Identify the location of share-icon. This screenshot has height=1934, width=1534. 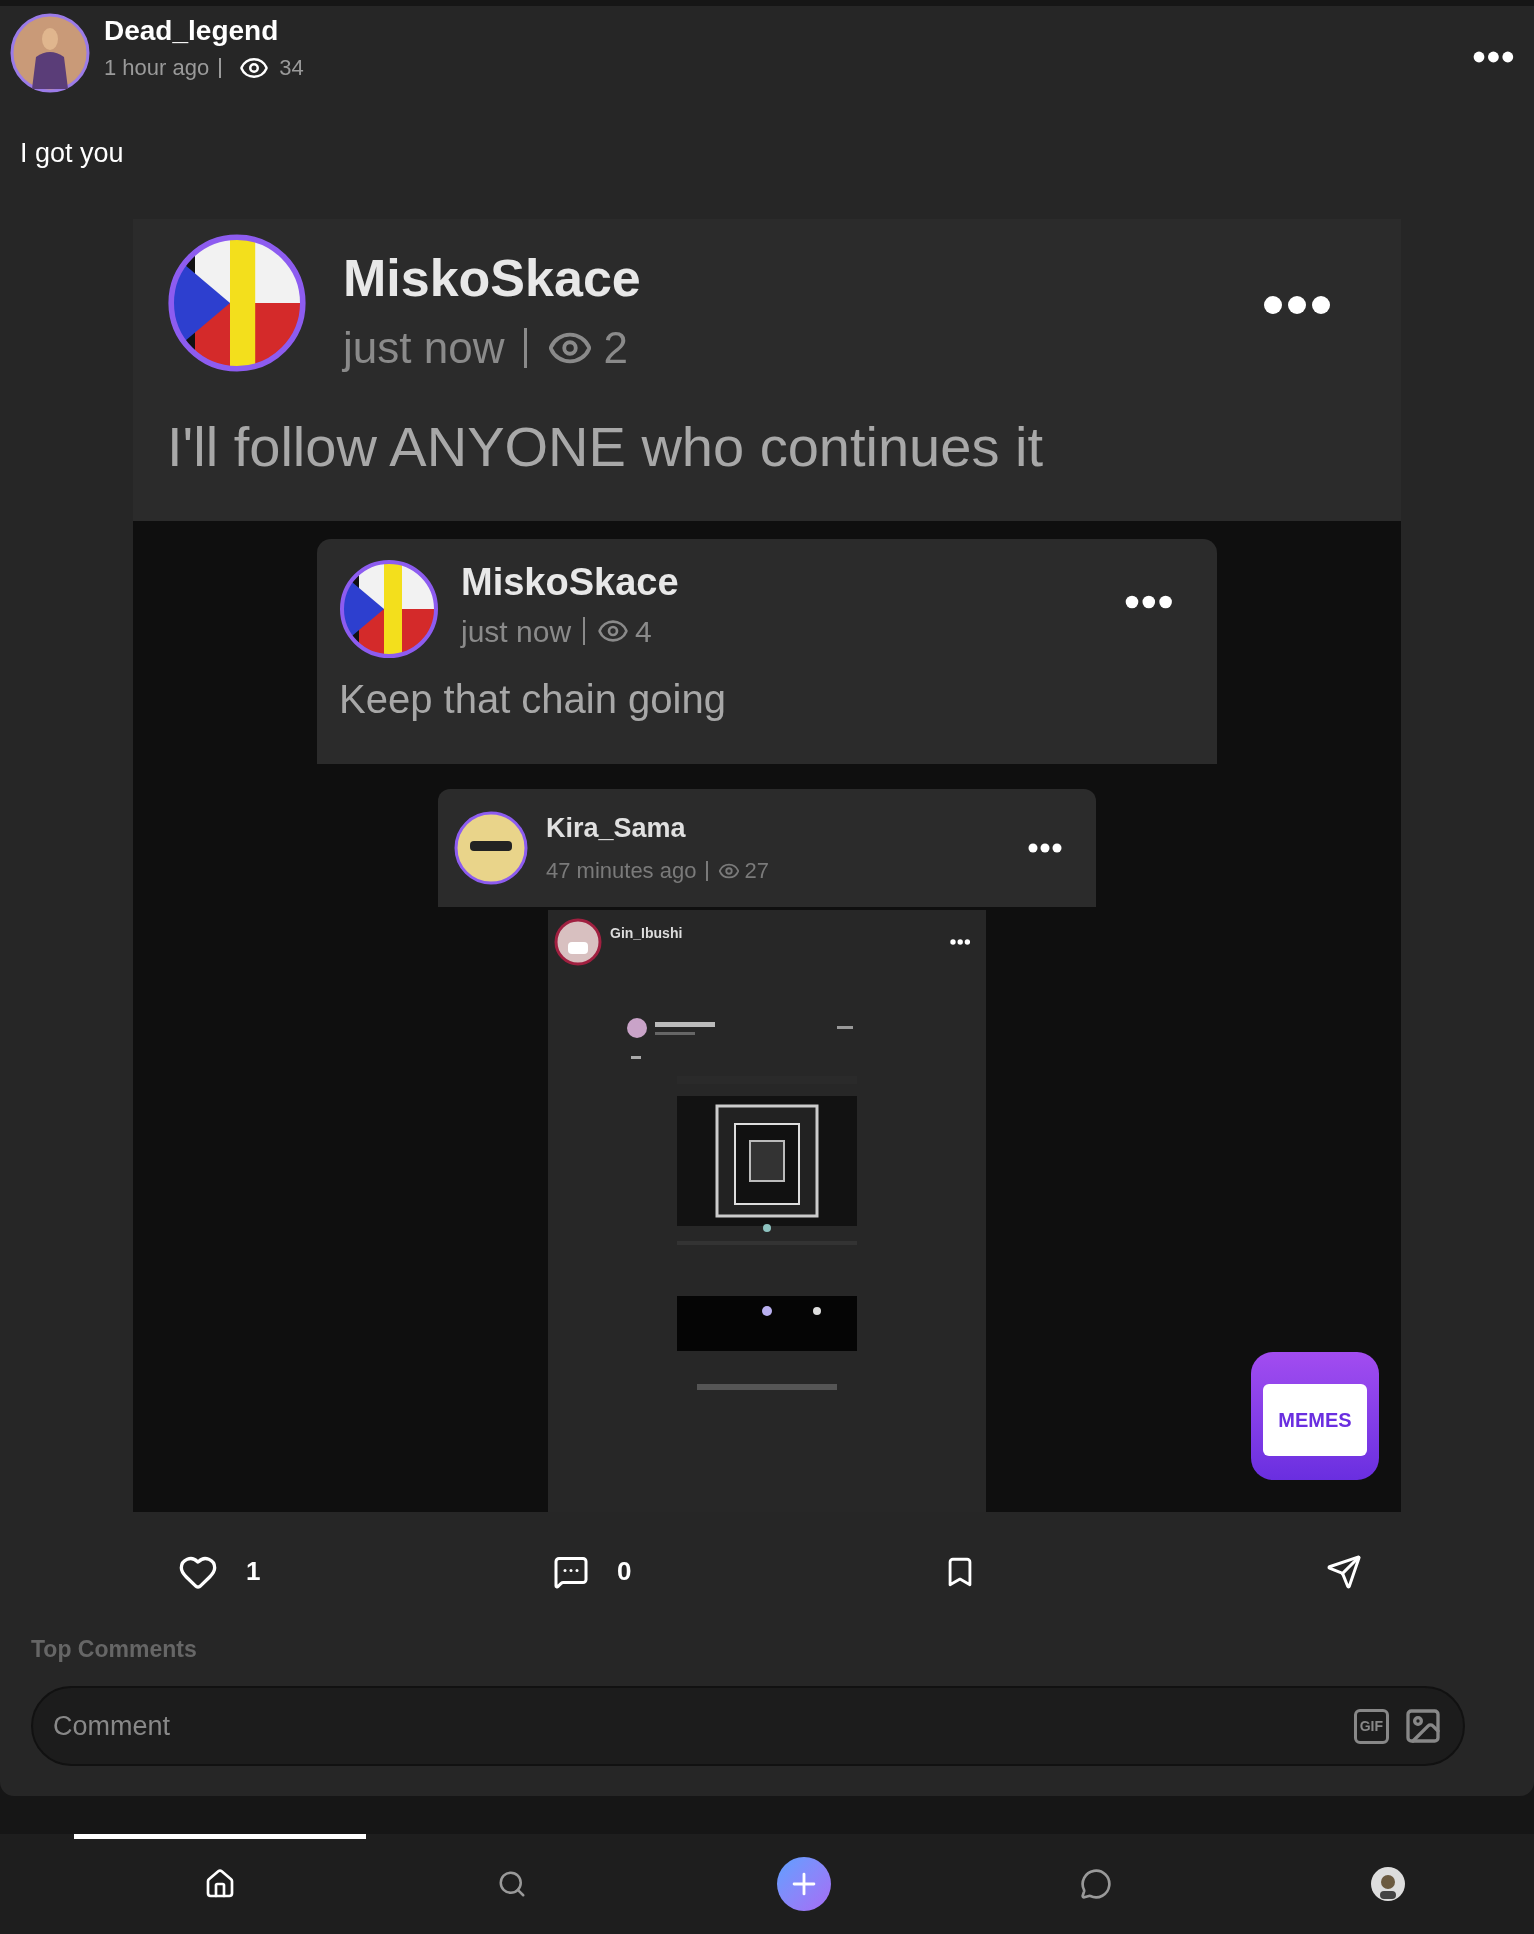
(1344, 1571).